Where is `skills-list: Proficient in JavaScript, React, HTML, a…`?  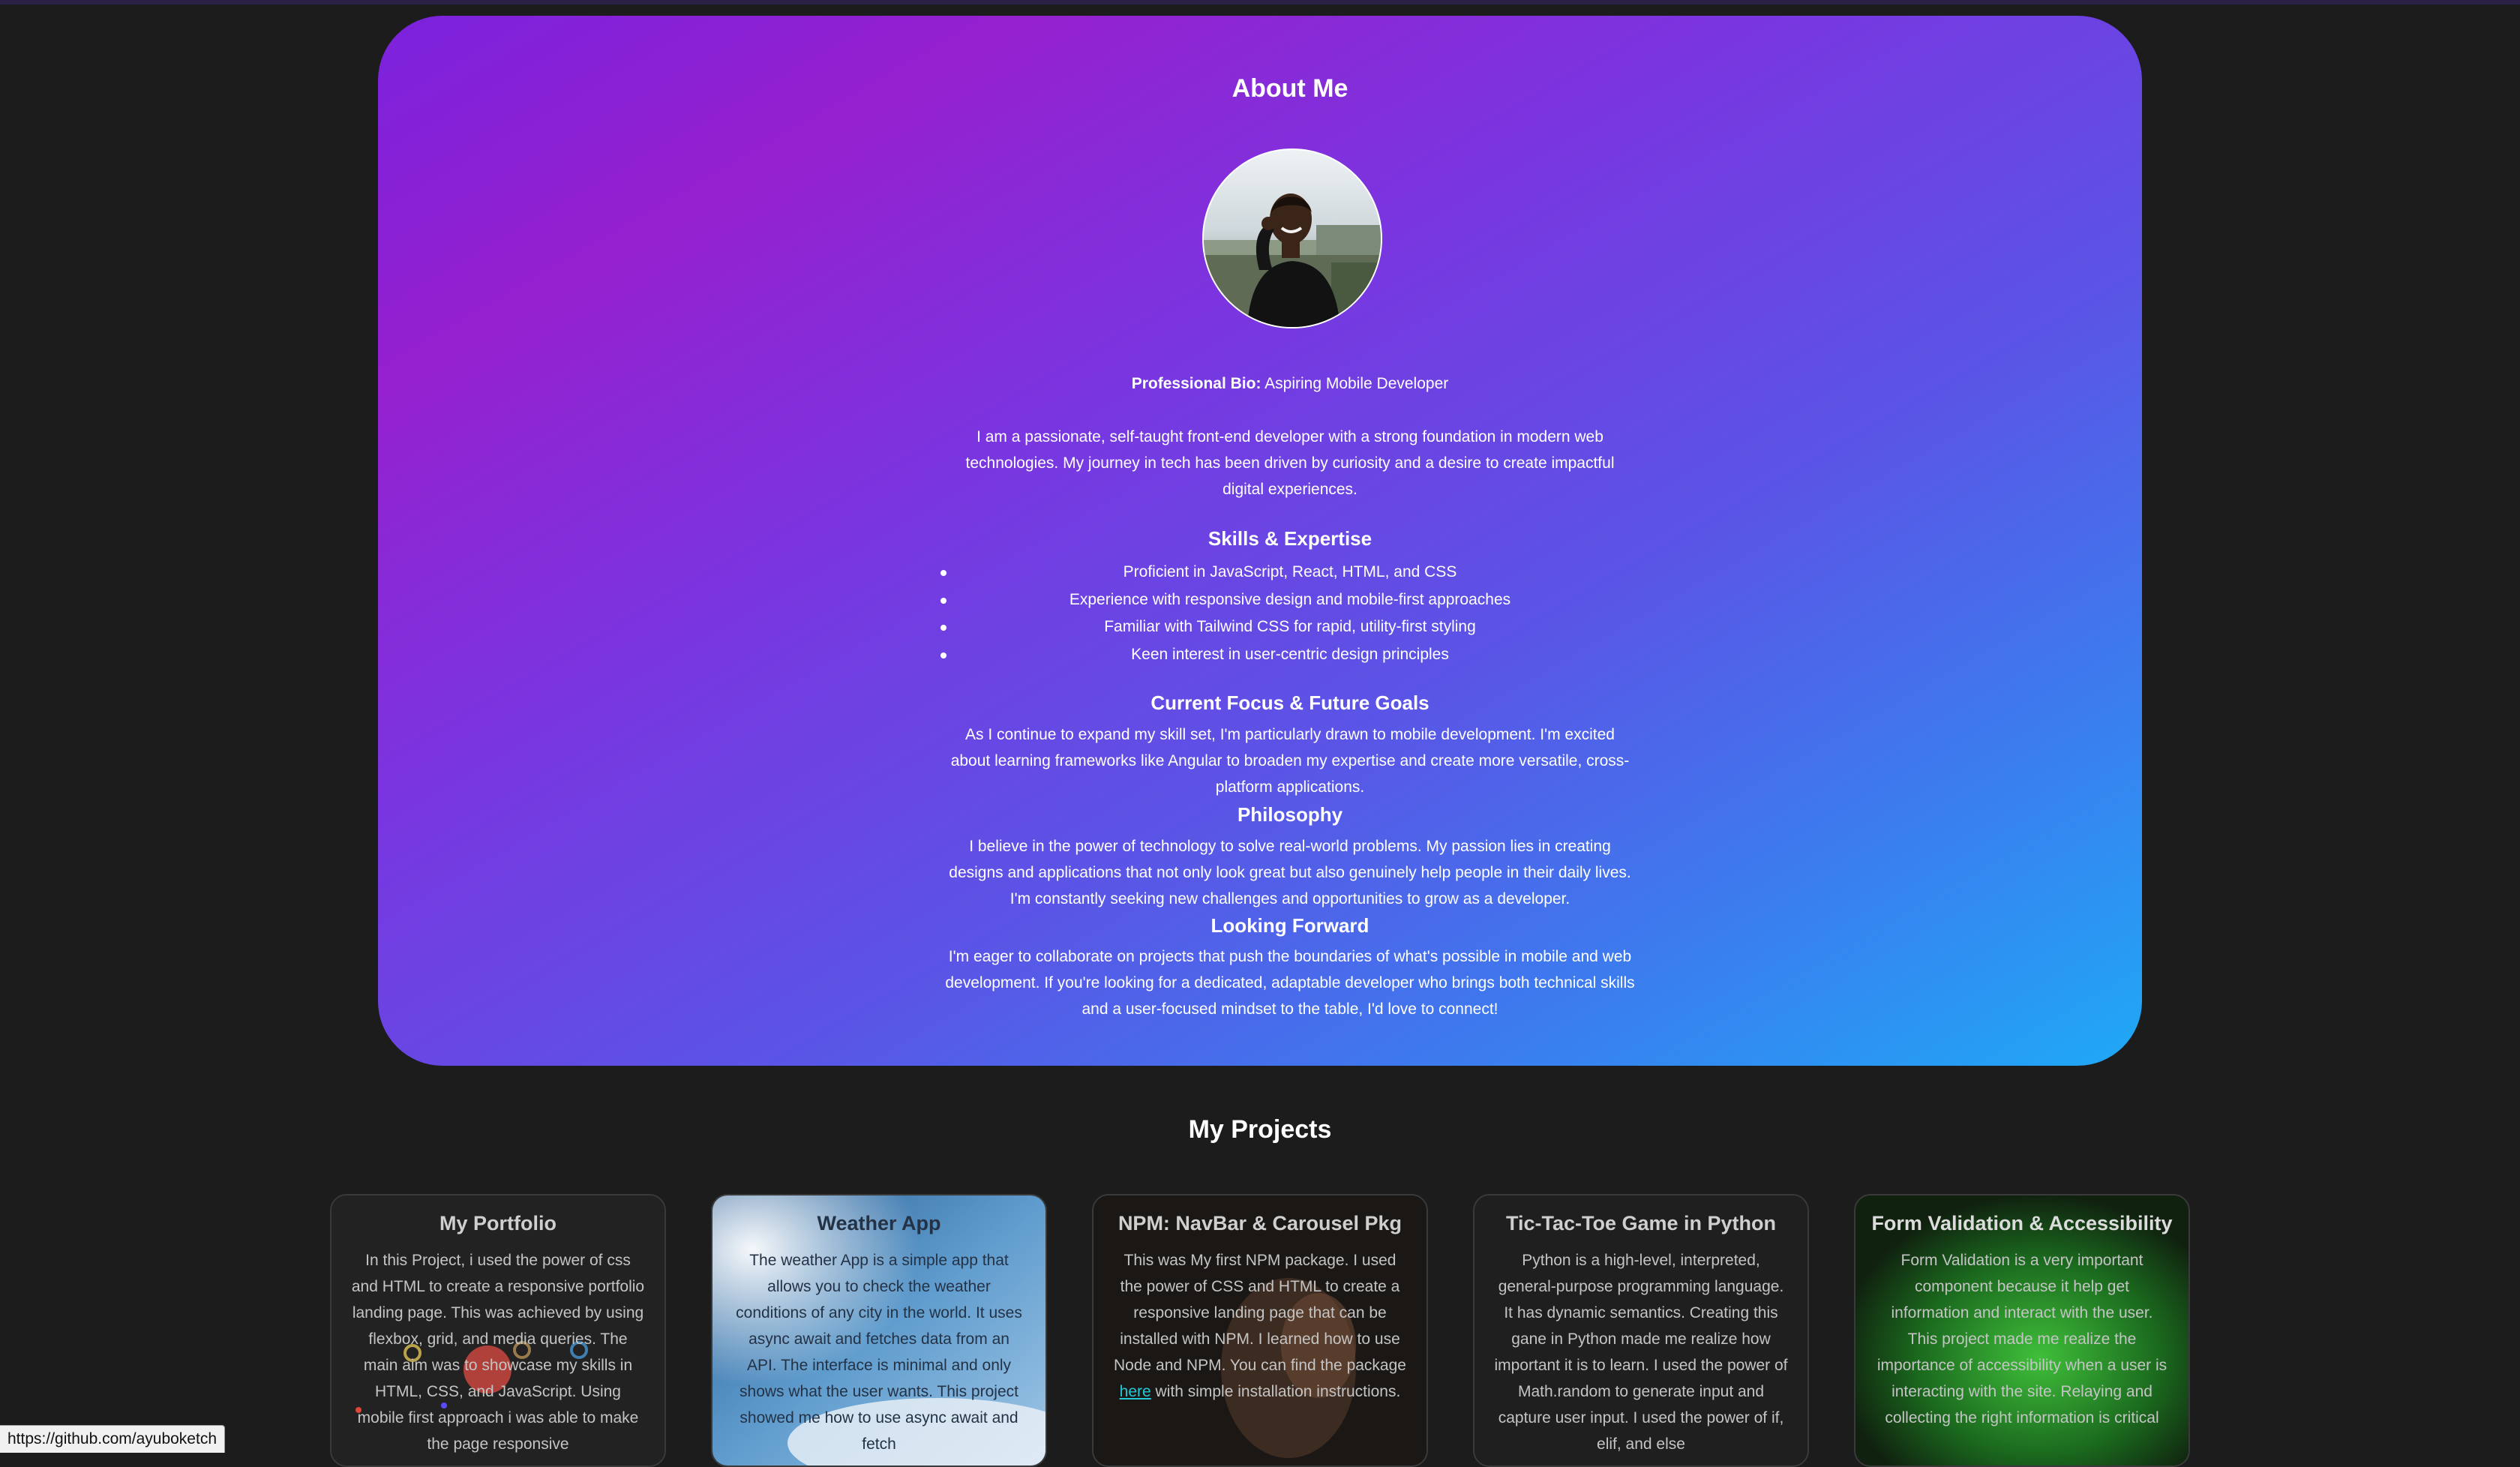 skills-list: Proficient in JavaScript, React, HTML, a… is located at coordinates (1287, 614).